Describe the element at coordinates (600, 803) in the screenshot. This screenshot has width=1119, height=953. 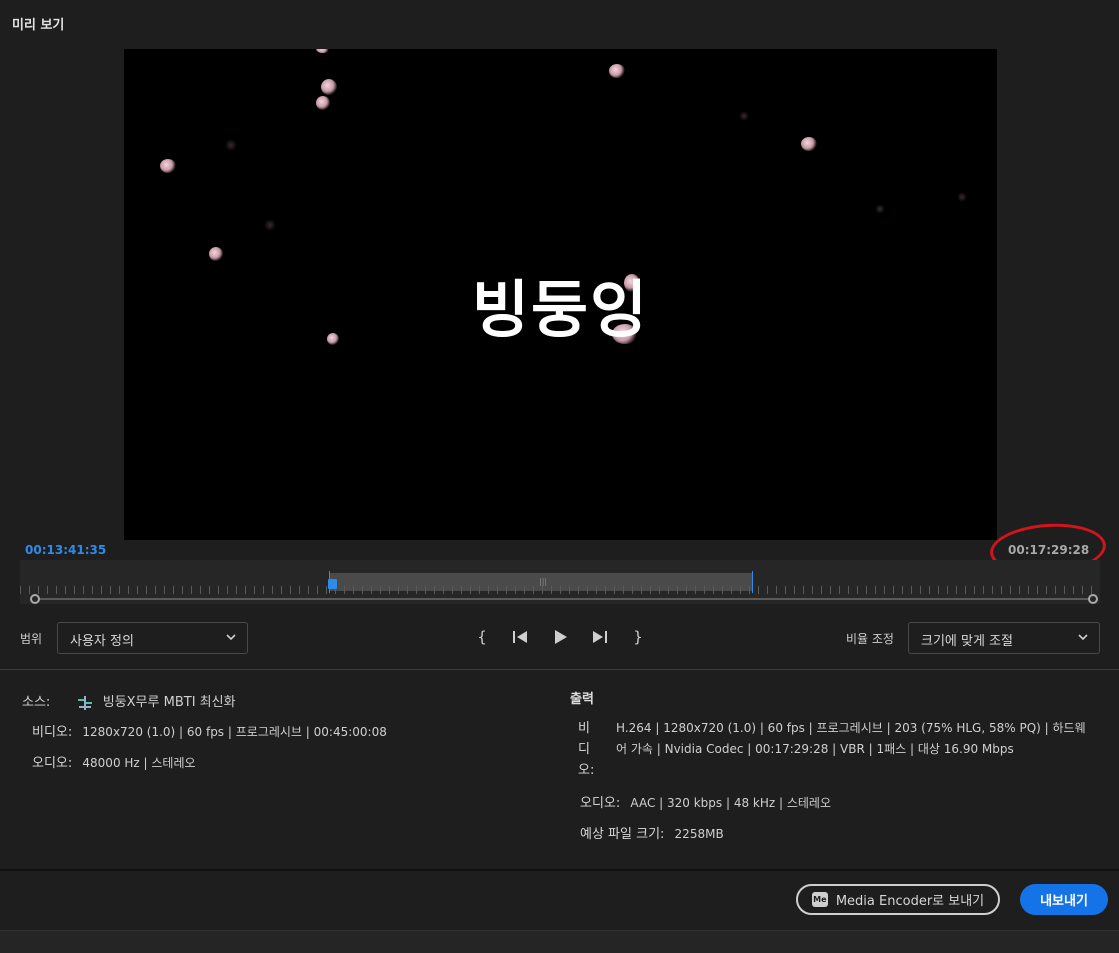
I see `output-audio-label: 오디오:` at that location.